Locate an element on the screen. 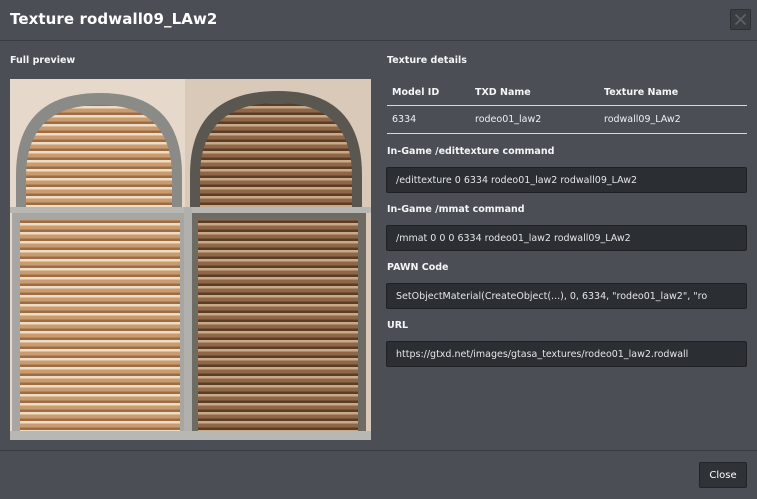 The height and width of the screenshot is (499, 757). dialog-header: Texture rodwall09_LAw2 is located at coordinates (378, 20).